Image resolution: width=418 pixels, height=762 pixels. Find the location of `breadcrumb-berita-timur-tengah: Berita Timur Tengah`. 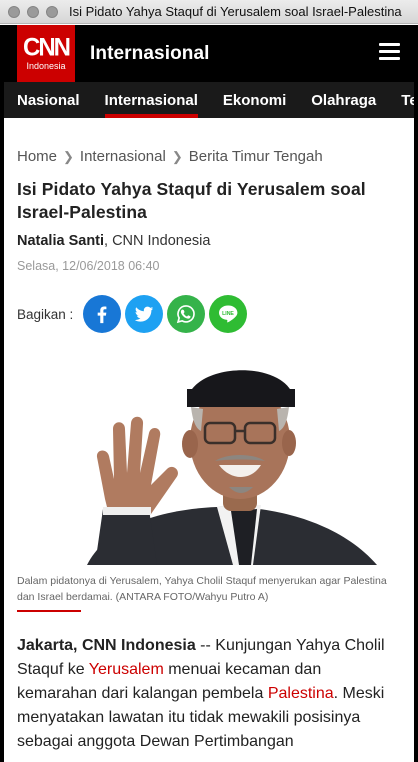

breadcrumb-berita-timur-tengah: Berita Timur Tengah is located at coordinates (256, 156).